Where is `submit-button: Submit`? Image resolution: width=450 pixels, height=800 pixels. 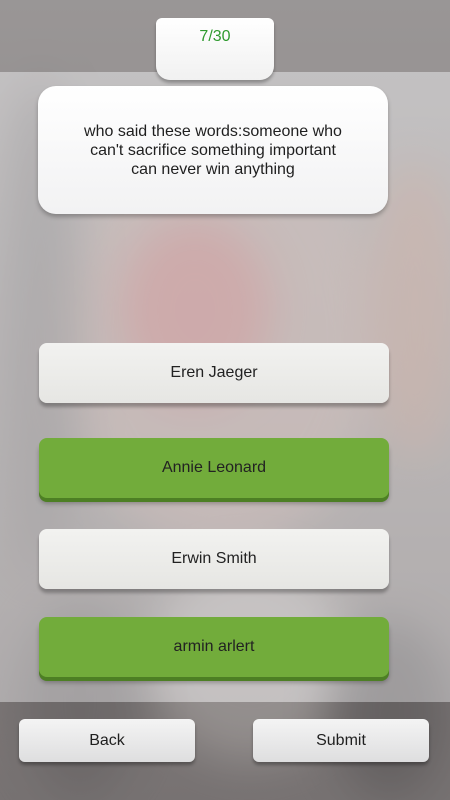 submit-button: Submit is located at coordinates (341, 740).